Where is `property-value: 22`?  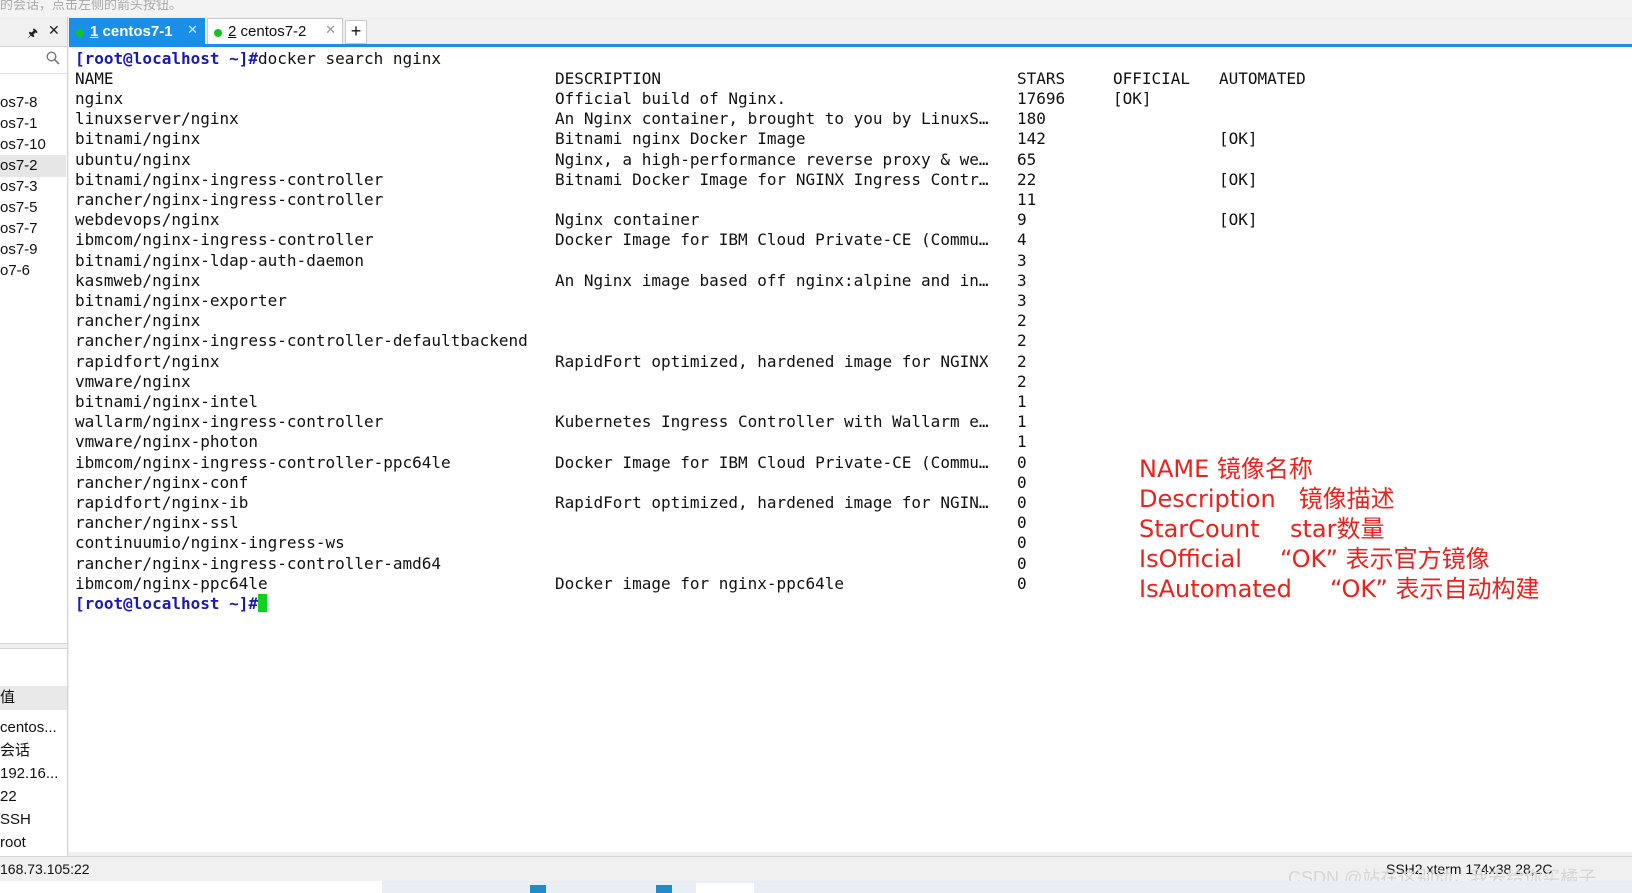 property-value: 22 is located at coordinates (8, 796).